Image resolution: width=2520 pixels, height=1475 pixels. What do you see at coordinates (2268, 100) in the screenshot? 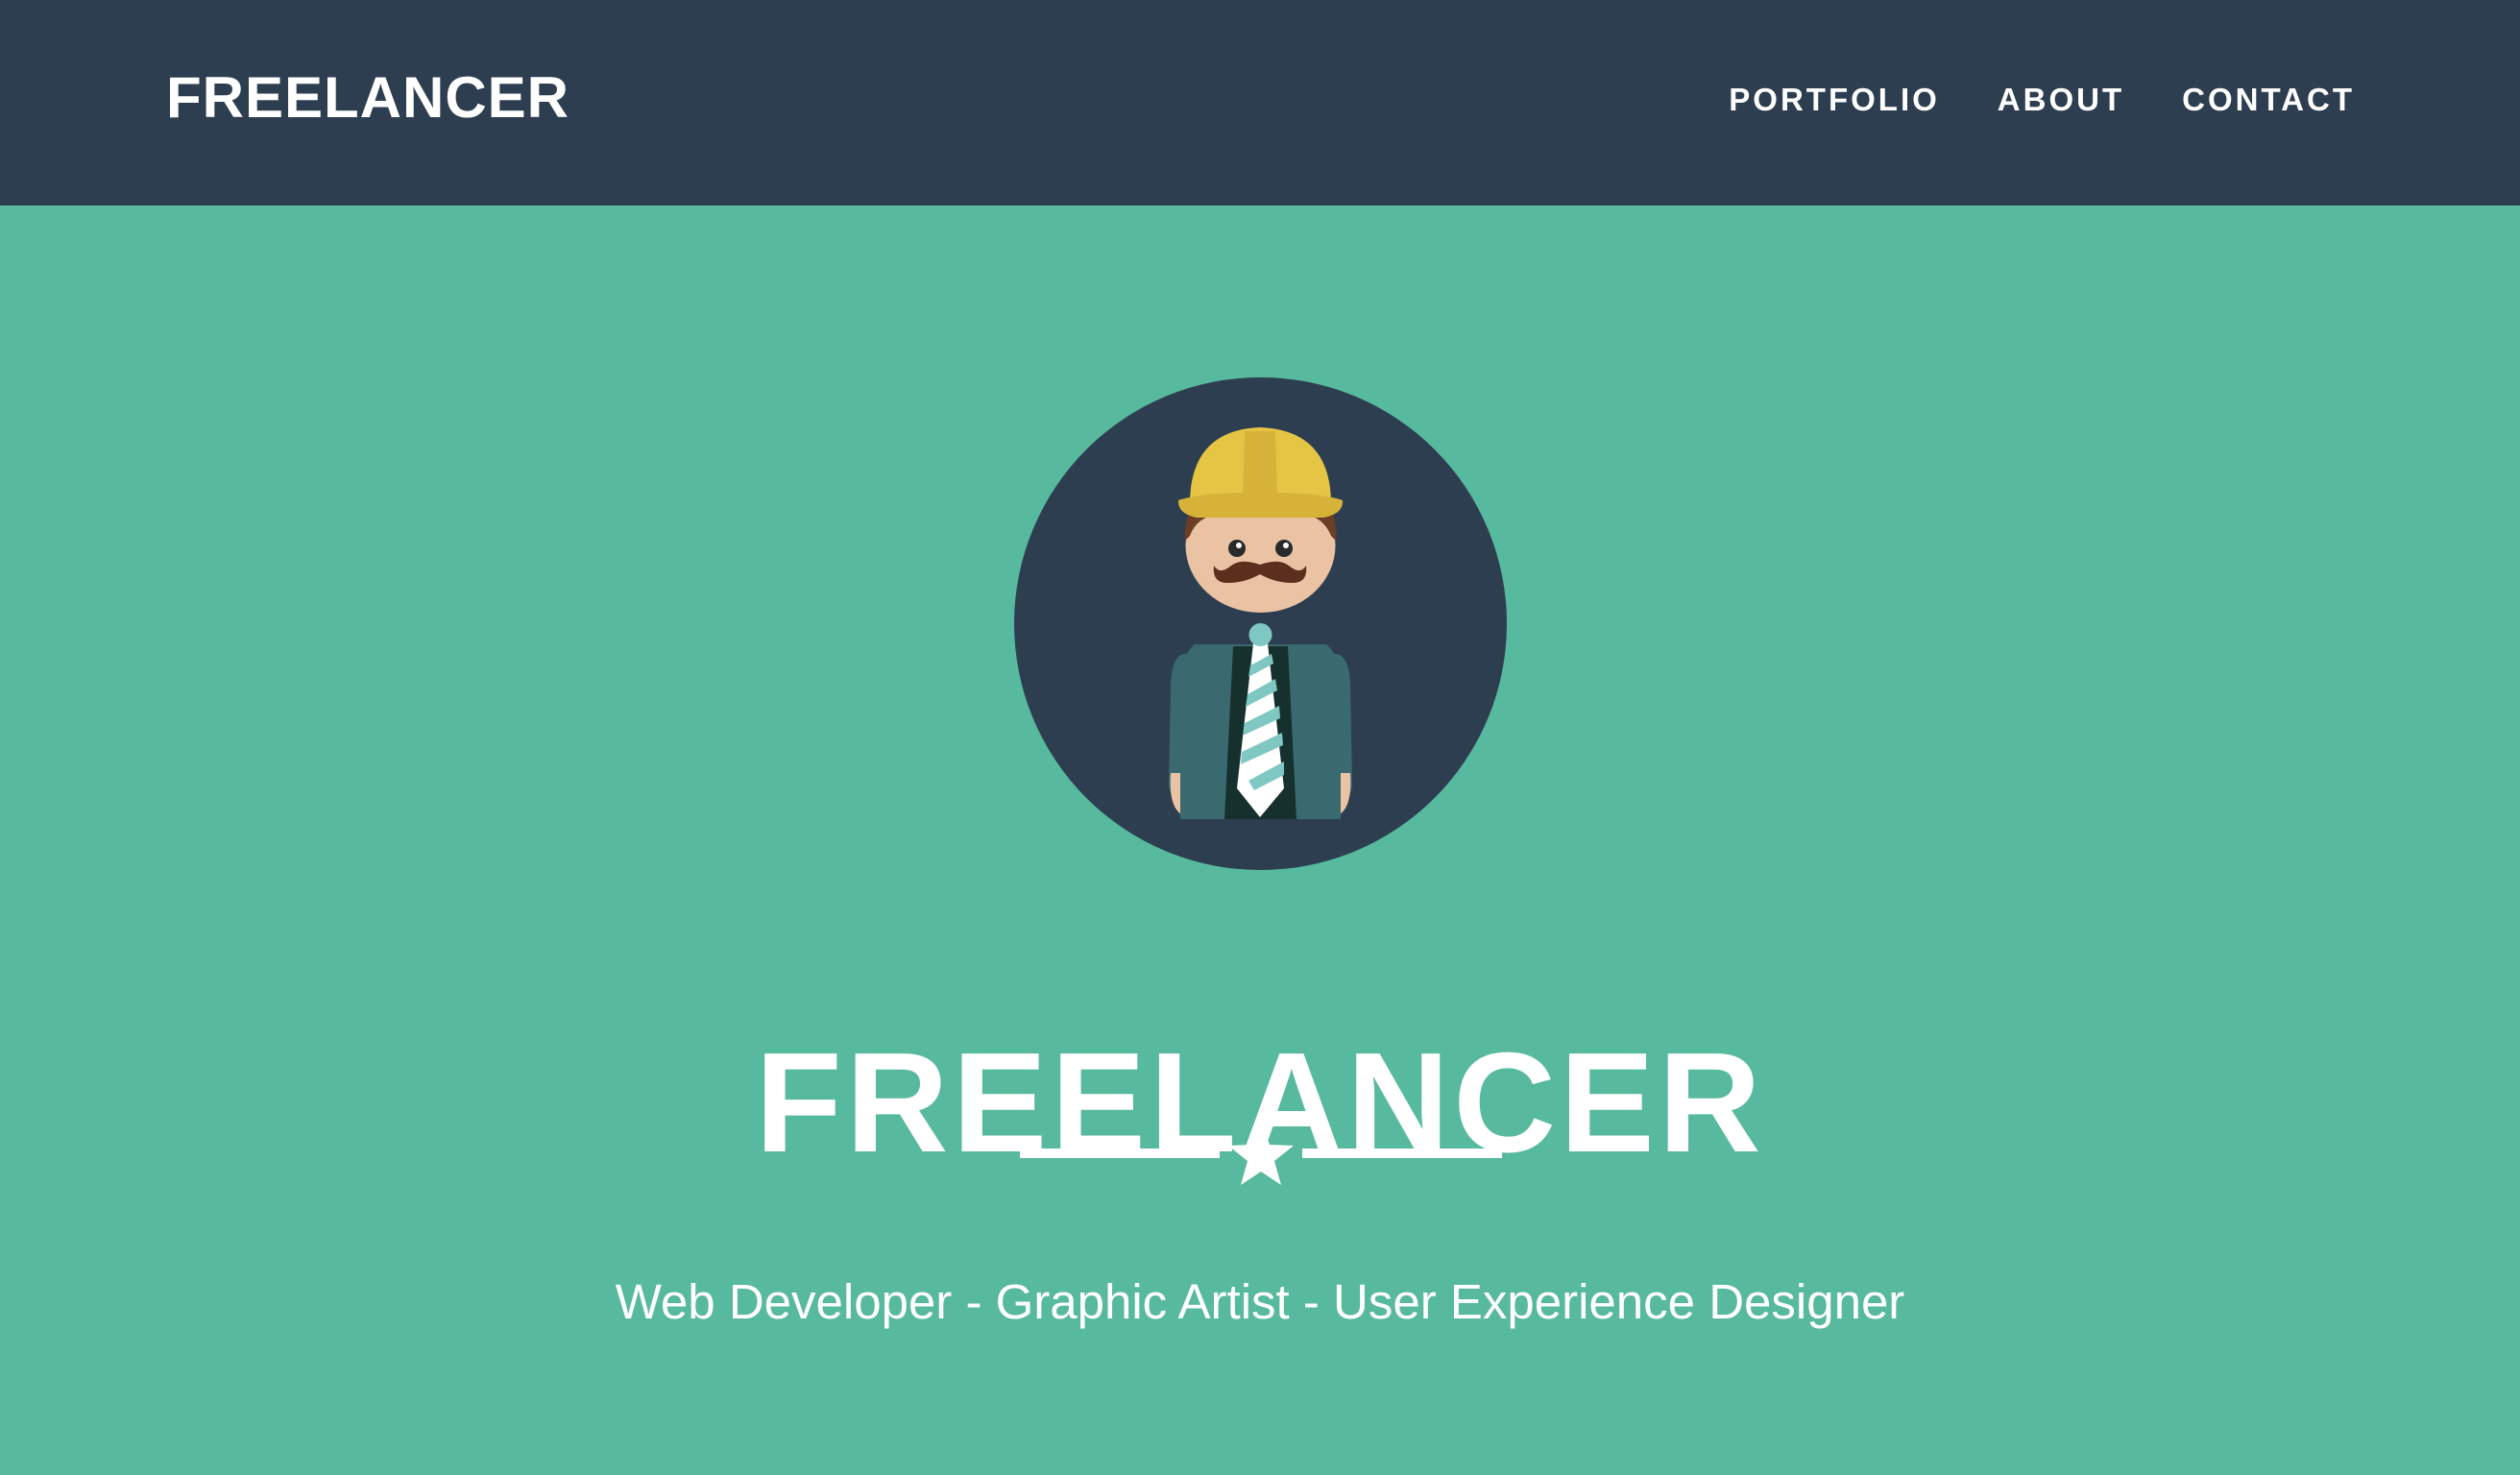
I see `nav-link-contact: CONTACT` at bounding box center [2268, 100].